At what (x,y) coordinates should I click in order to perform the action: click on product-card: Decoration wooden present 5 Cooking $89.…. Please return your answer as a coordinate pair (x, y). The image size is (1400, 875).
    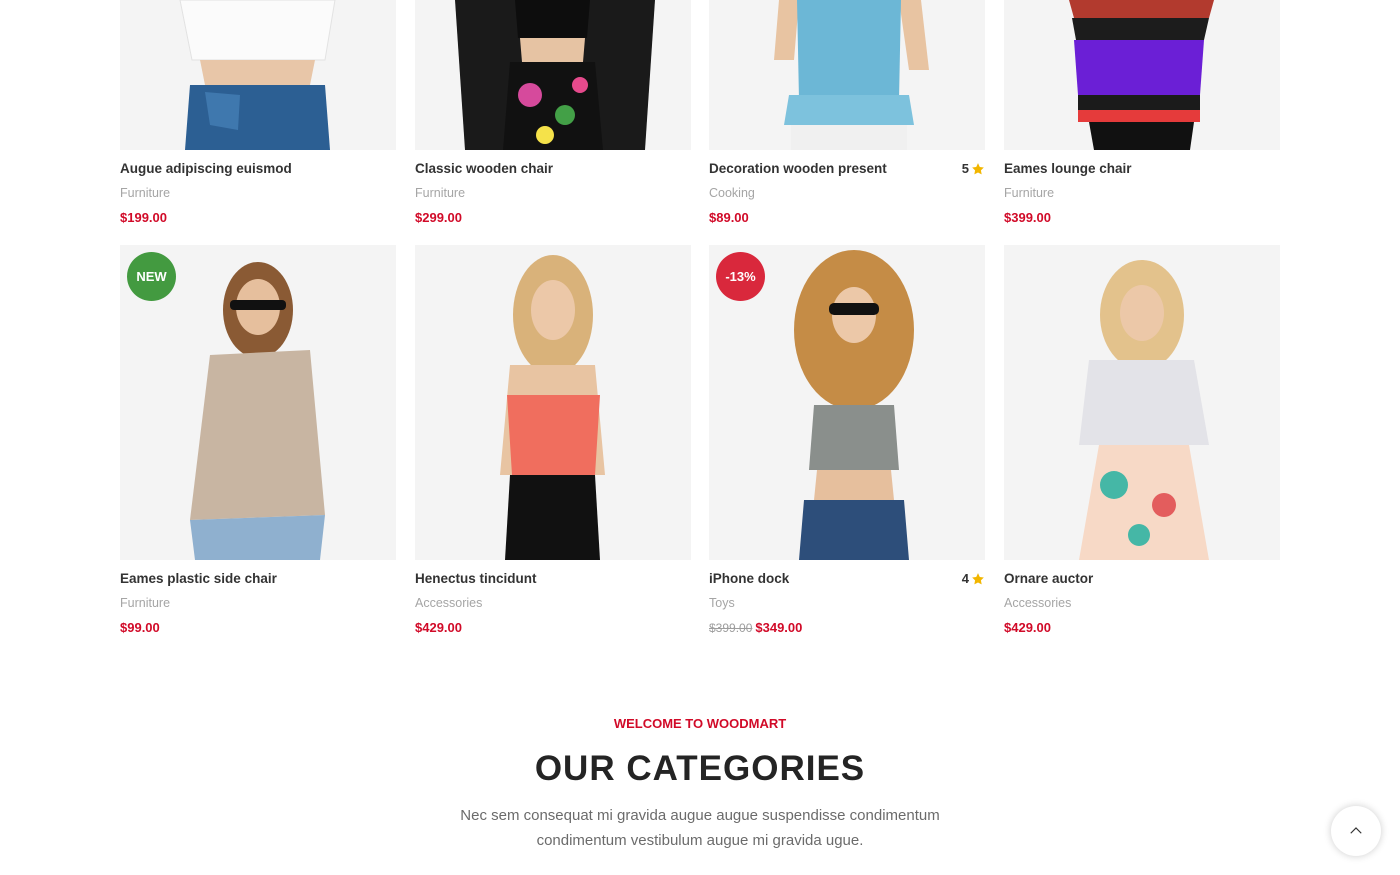
    Looking at the image, I should click on (847, 112).